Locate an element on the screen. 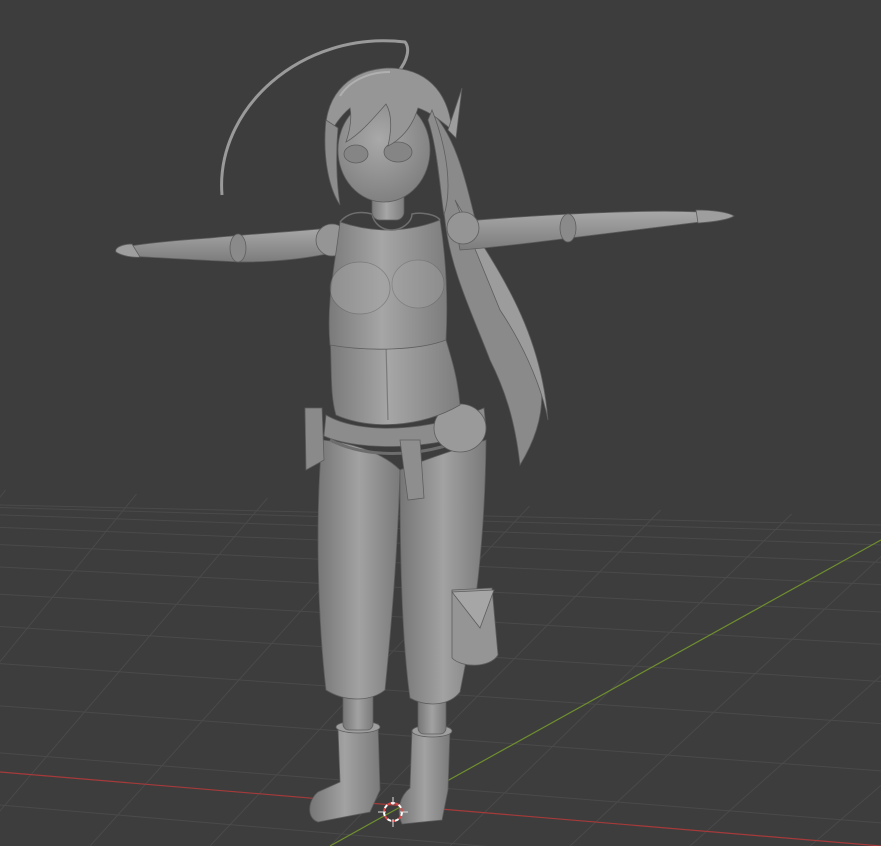  holster is located at coordinates (314, 439).